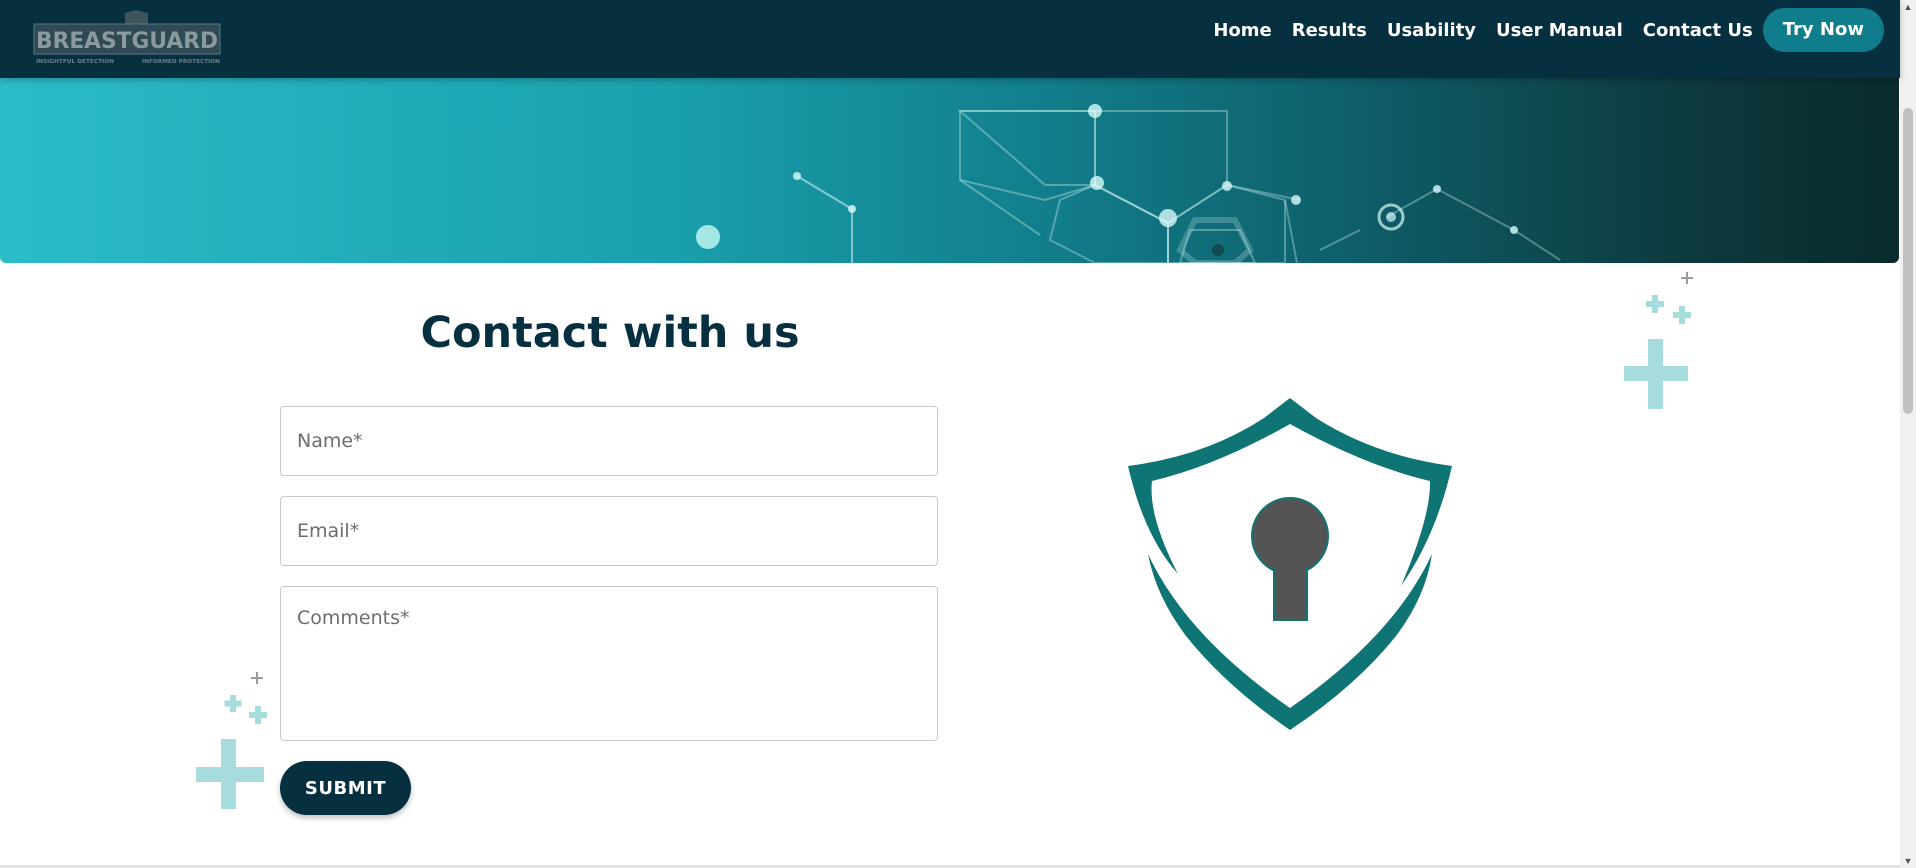 The image size is (1916, 868). I want to click on nav-home: Home, so click(1242, 30).